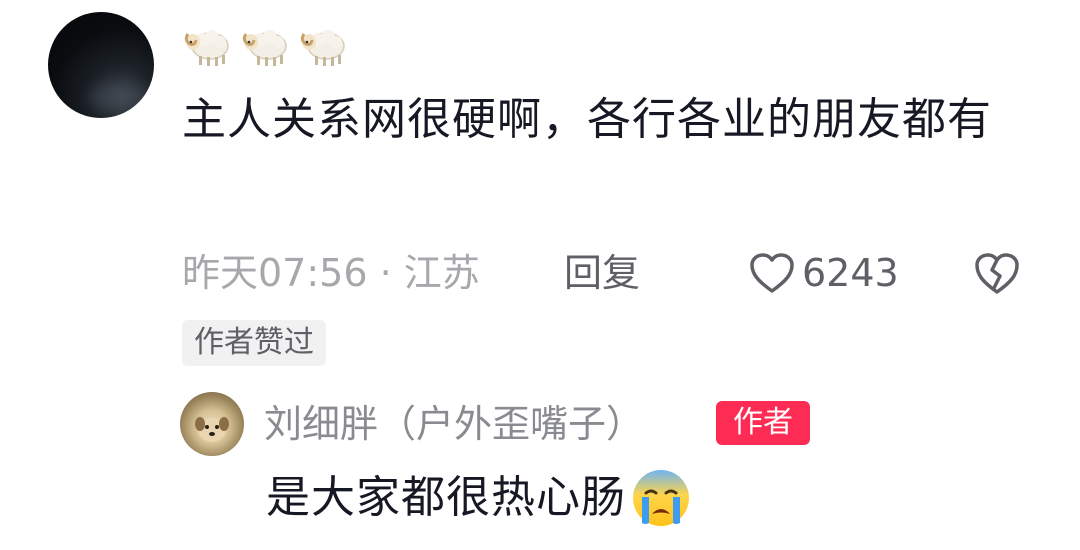 The image size is (1080, 550). I want to click on author-badge: 作者, so click(763, 423).